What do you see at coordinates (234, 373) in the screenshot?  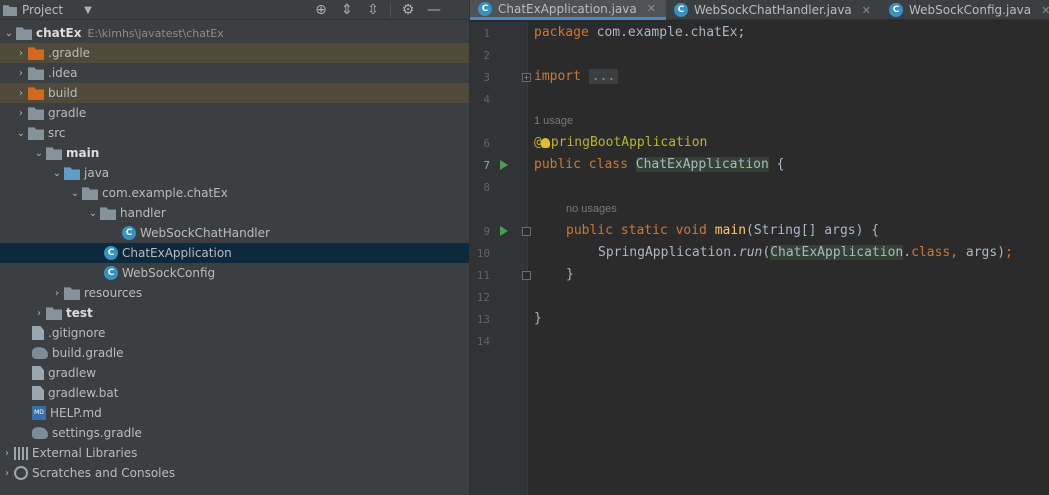 I see `tree-item-gradlew: gradlew` at bounding box center [234, 373].